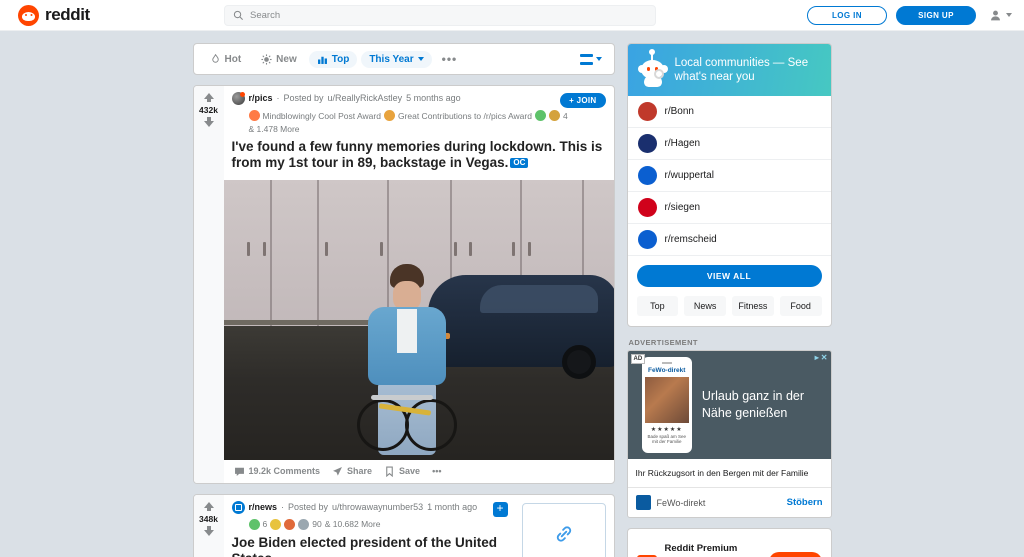 The width and height of the screenshot is (1024, 557). Describe the element at coordinates (729, 208) in the screenshot. I see `community-row: r/siegen` at that location.